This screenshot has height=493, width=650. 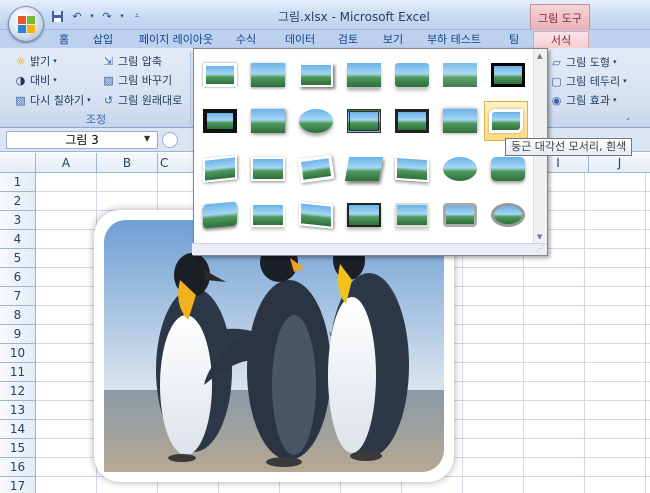 What do you see at coordinates (18, 201) in the screenshot?
I see `row-header: 2` at bounding box center [18, 201].